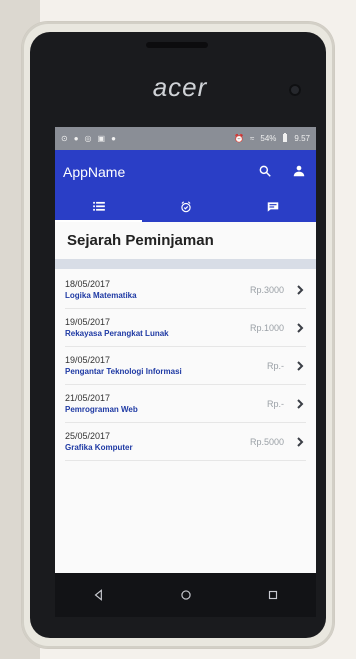  I want to click on list-item: 25/05/2017 Grafika Komputer Rp.5000, so click(185, 442).